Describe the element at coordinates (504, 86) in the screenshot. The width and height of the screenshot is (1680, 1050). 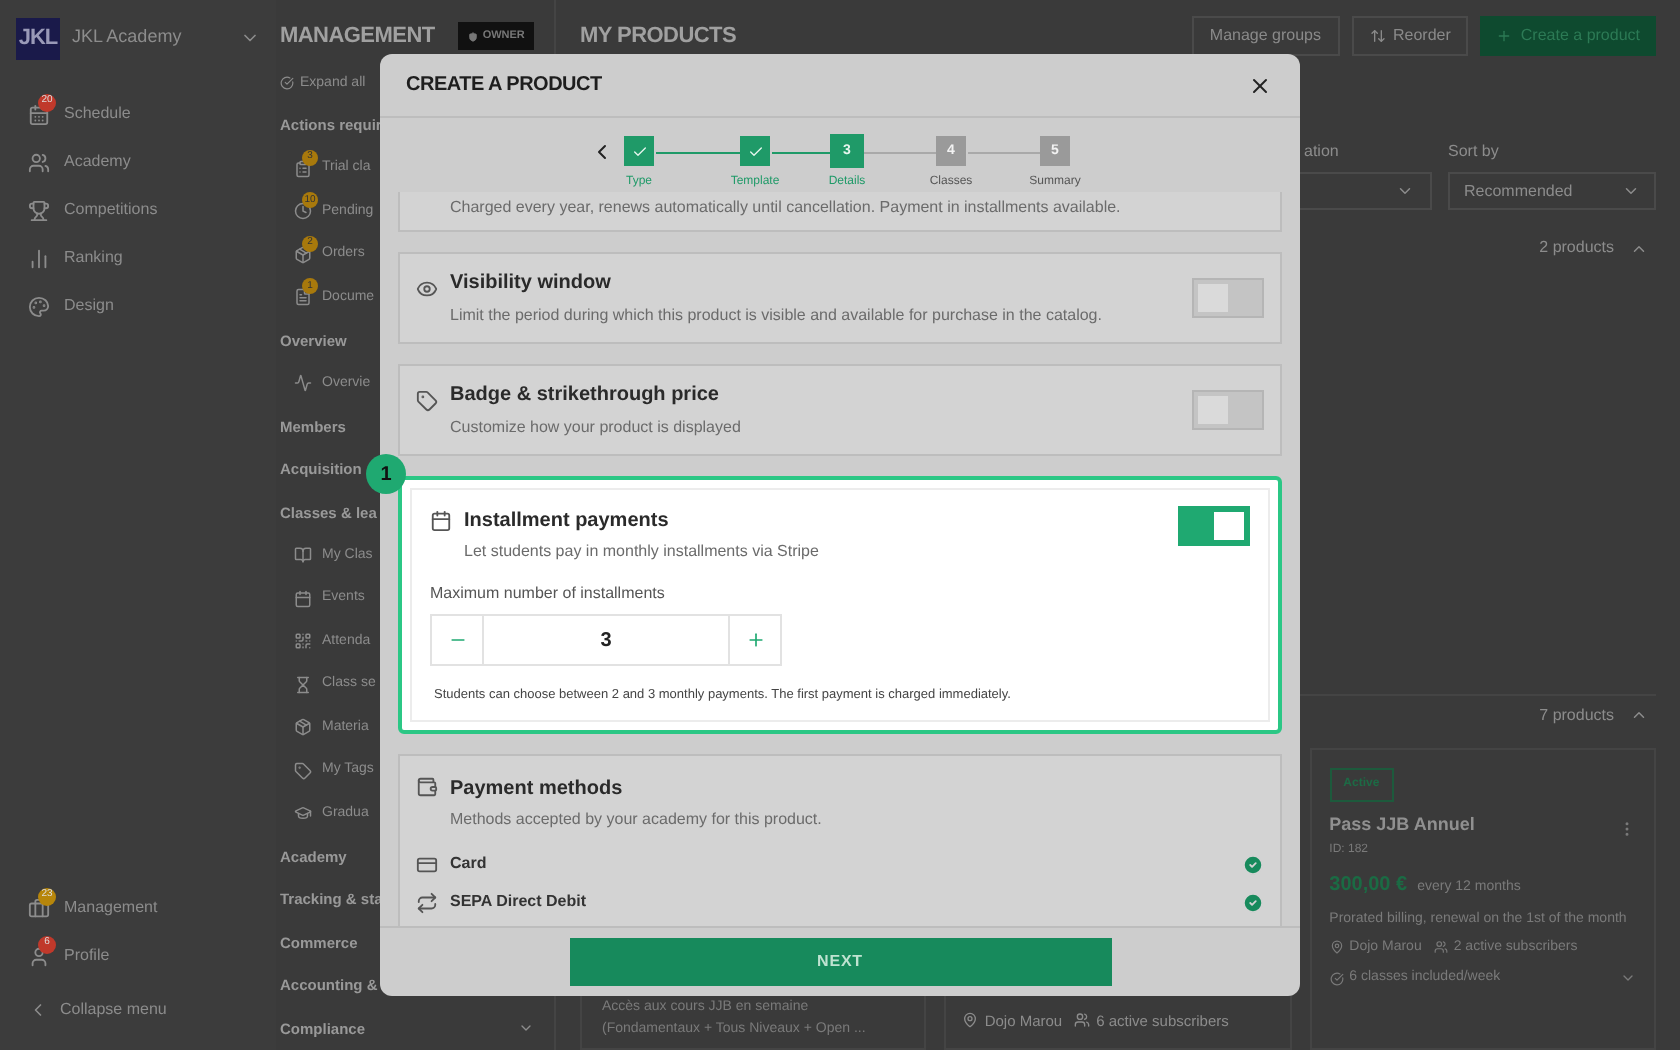
I see `dialog-title: CREATE A PRODUCT` at that location.